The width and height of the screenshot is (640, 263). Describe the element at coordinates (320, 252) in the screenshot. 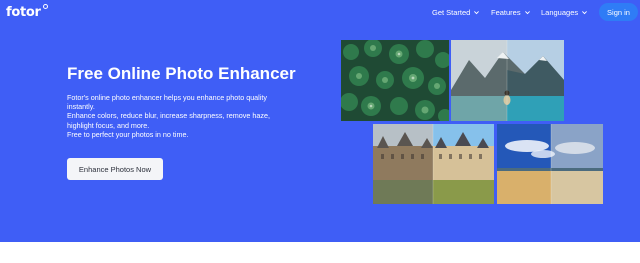

I see `page-body-strip` at that location.